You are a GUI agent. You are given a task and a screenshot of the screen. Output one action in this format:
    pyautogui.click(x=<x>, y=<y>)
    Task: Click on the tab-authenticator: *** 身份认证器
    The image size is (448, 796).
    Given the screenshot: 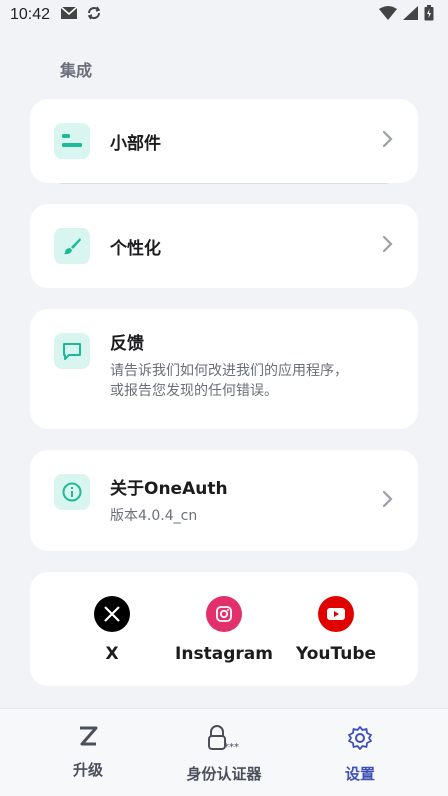 What is the action you would take?
    pyautogui.click(x=224, y=752)
    